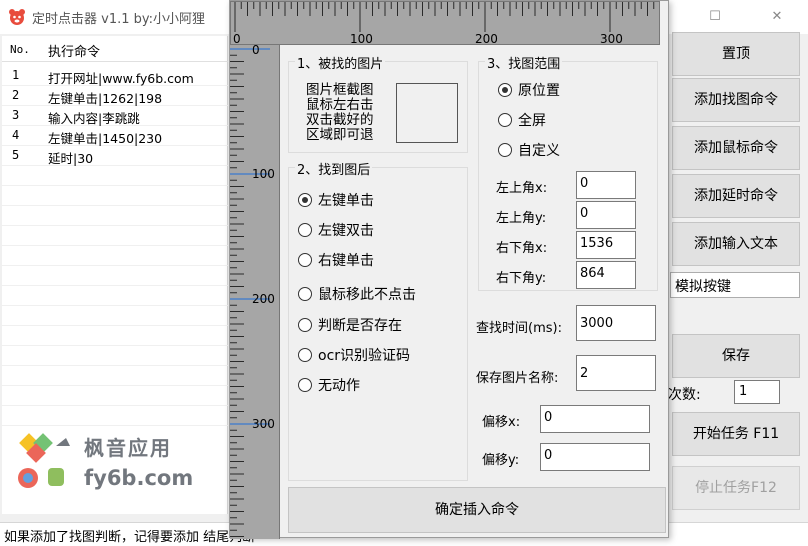 The image size is (808, 546). What do you see at coordinates (532, 120) in the screenshot?
I see `option-full-screen: 全屏` at bounding box center [532, 120].